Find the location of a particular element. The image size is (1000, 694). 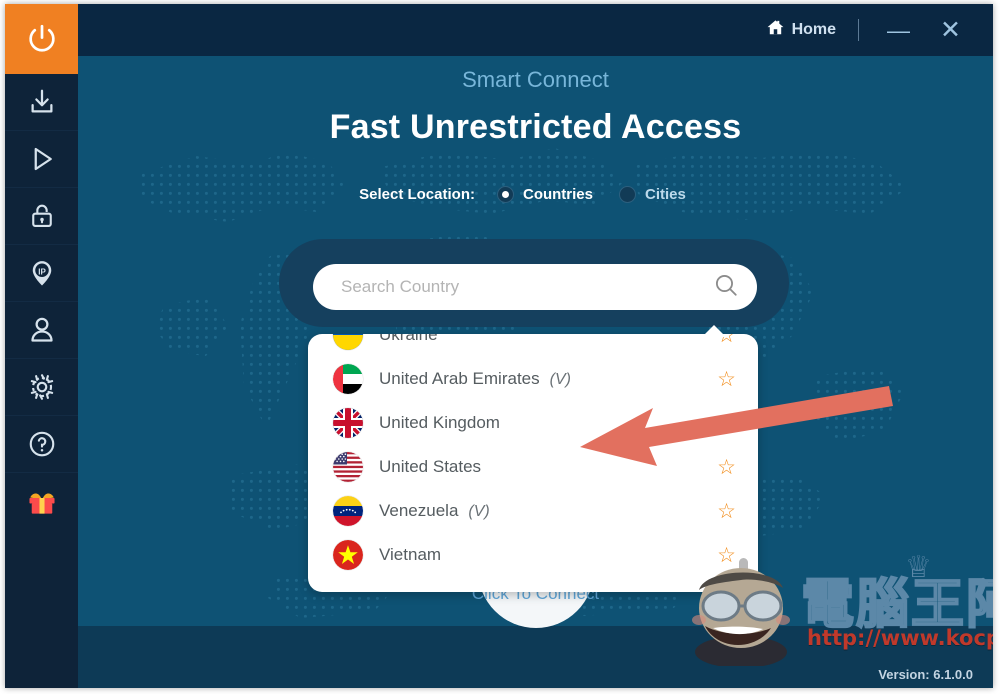

radio-option-countries: Countries is located at coordinates (544, 194).